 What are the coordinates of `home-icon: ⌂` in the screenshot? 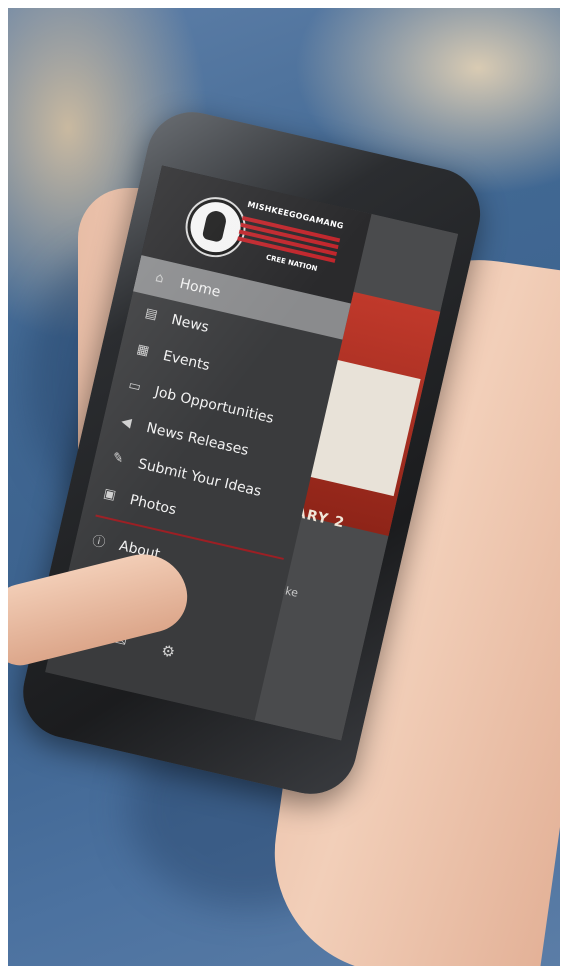 It's located at (159, 278).